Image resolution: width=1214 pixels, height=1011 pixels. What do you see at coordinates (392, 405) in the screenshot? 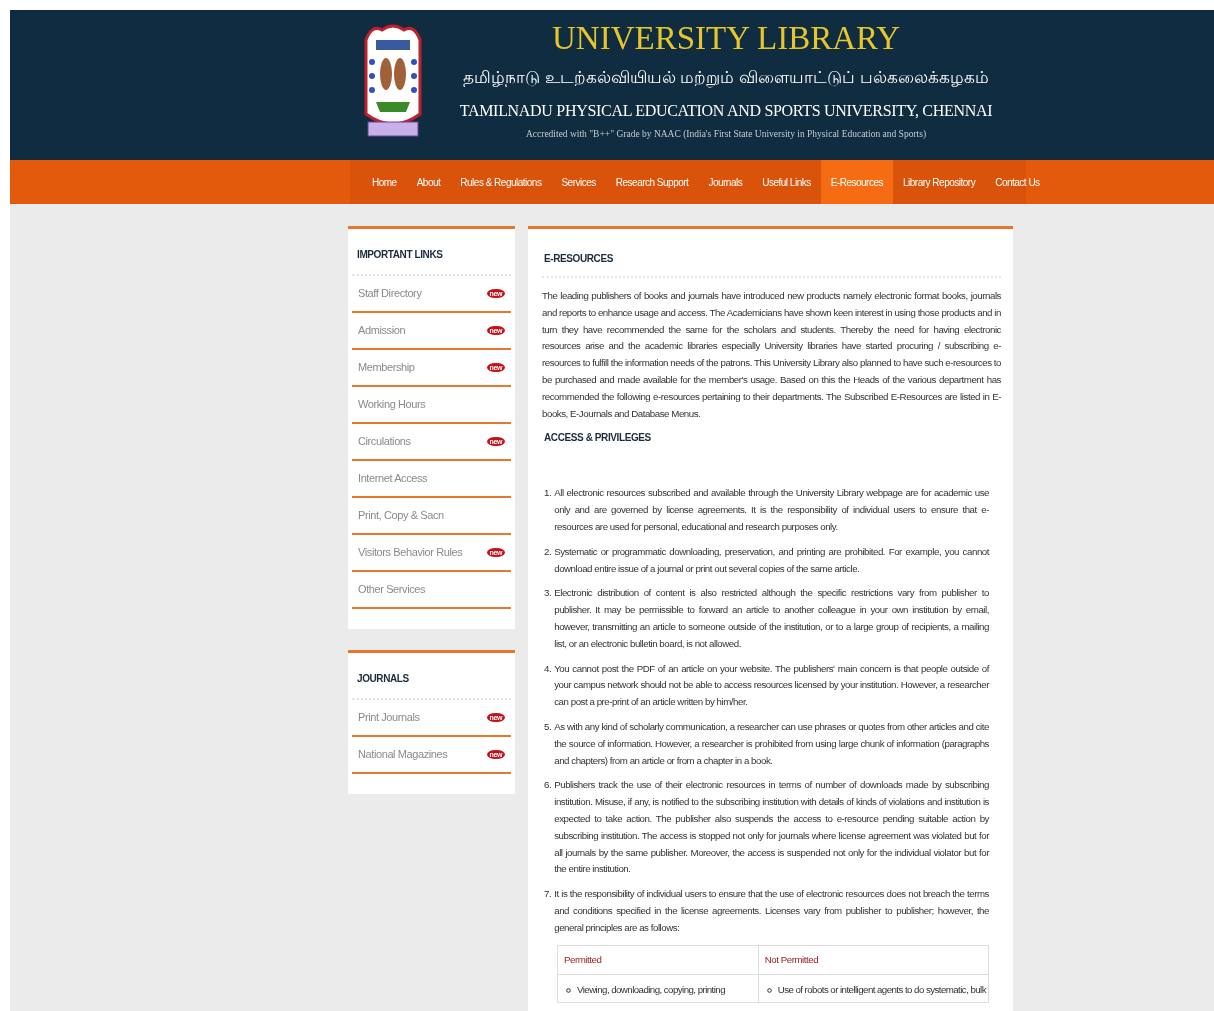
I see `link-label: Working Hours` at bounding box center [392, 405].